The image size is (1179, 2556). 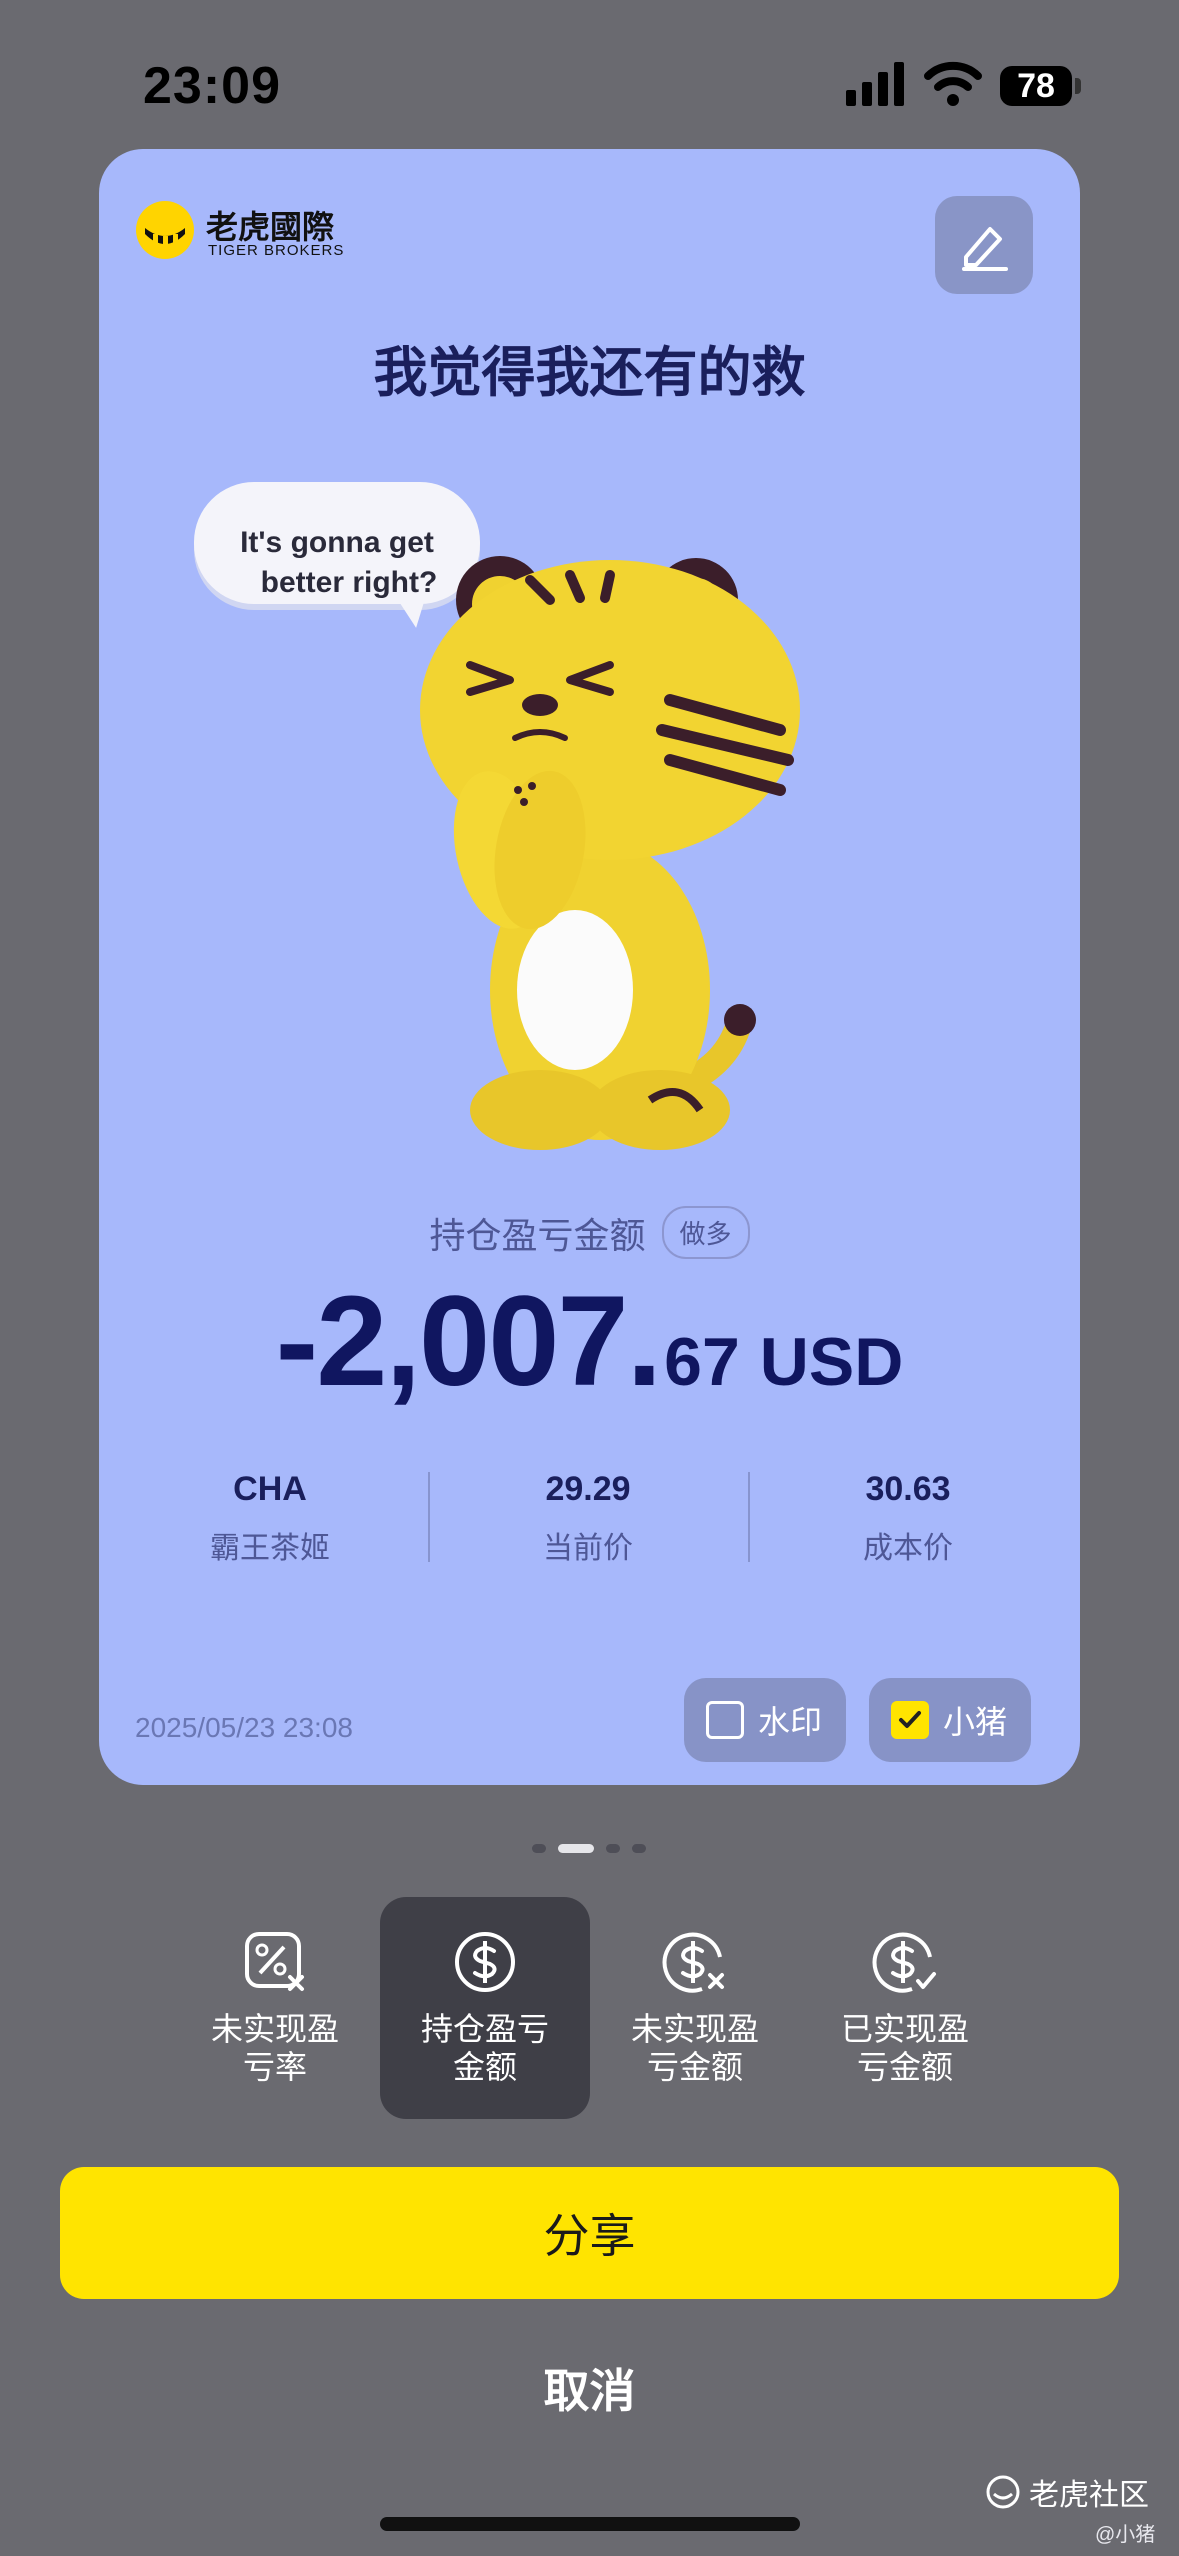 What do you see at coordinates (725, 1720) in the screenshot?
I see `checkbox-unchecked-icon` at bounding box center [725, 1720].